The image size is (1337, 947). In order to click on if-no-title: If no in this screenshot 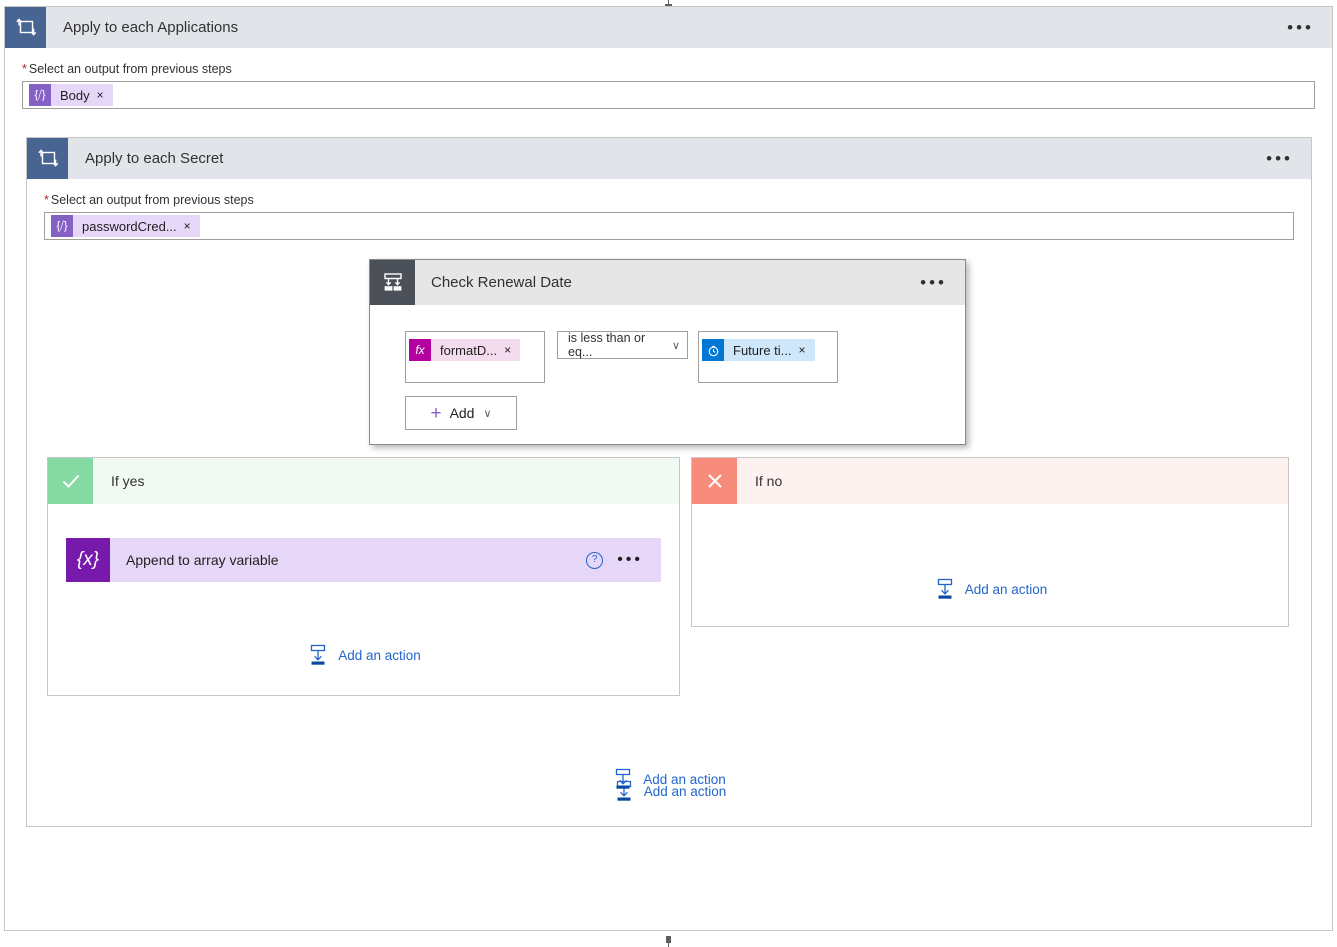, I will do `click(769, 481)`.